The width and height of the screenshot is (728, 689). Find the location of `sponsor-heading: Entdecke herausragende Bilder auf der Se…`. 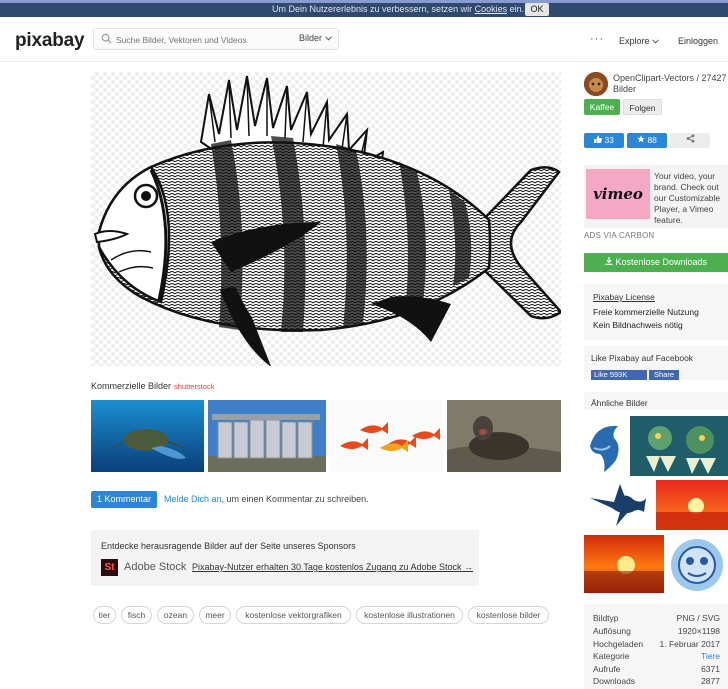

sponsor-heading: Entdecke herausragende Bilder auf der Se… is located at coordinates (228, 546).